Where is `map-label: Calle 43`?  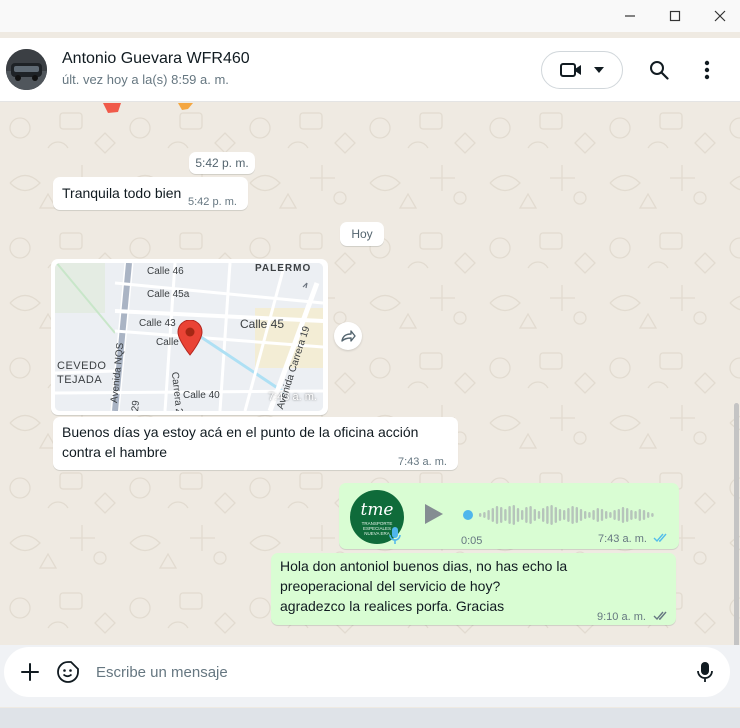 map-label: Calle 43 is located at coordinates (157, 323).